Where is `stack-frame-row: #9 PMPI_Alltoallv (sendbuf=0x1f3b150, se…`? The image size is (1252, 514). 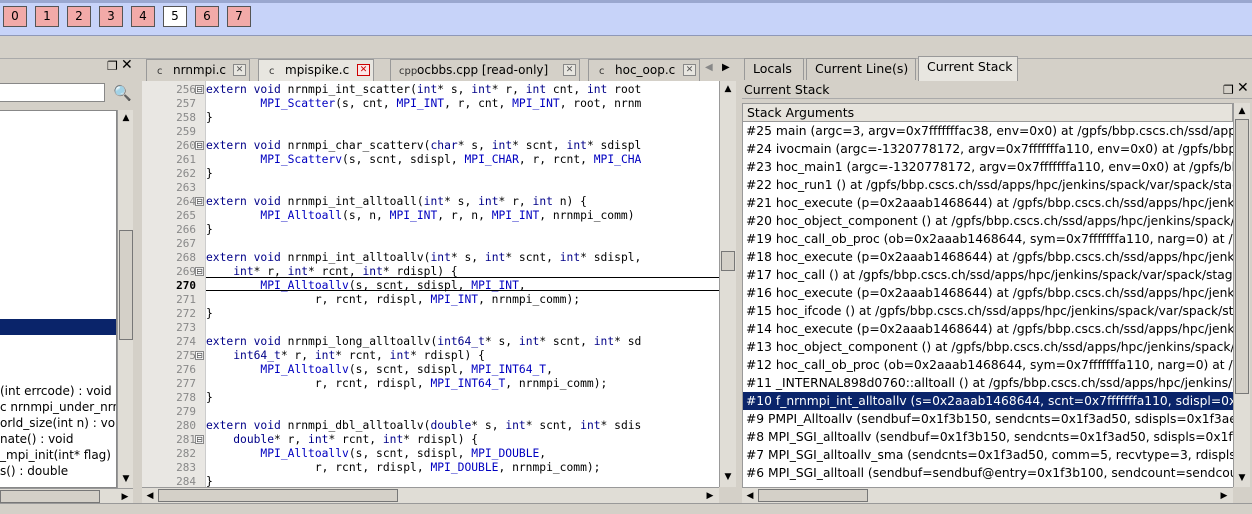 stack-frame-row: #9 PMPI_Alltoallv (sendbuf=0x1f3b150, se… is located at coordinates (988, 419).